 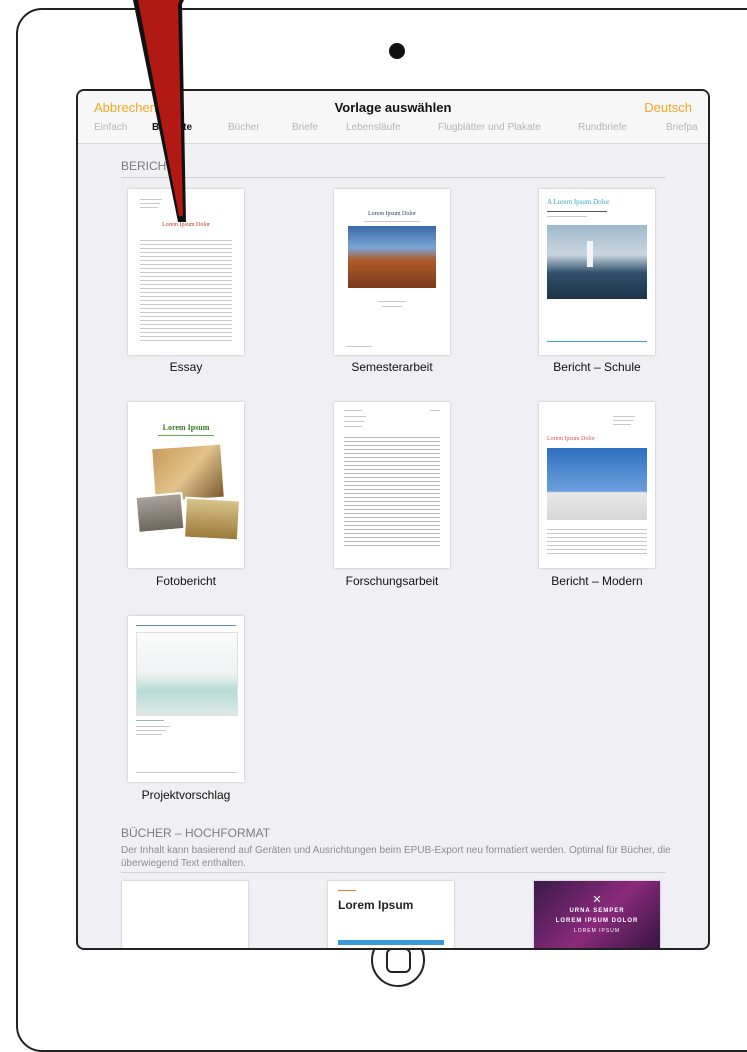 What do you see at coordinates (160, 108) in the screenshot?
I see `annotation-arrow-fill` at bounding box center [160, 108].